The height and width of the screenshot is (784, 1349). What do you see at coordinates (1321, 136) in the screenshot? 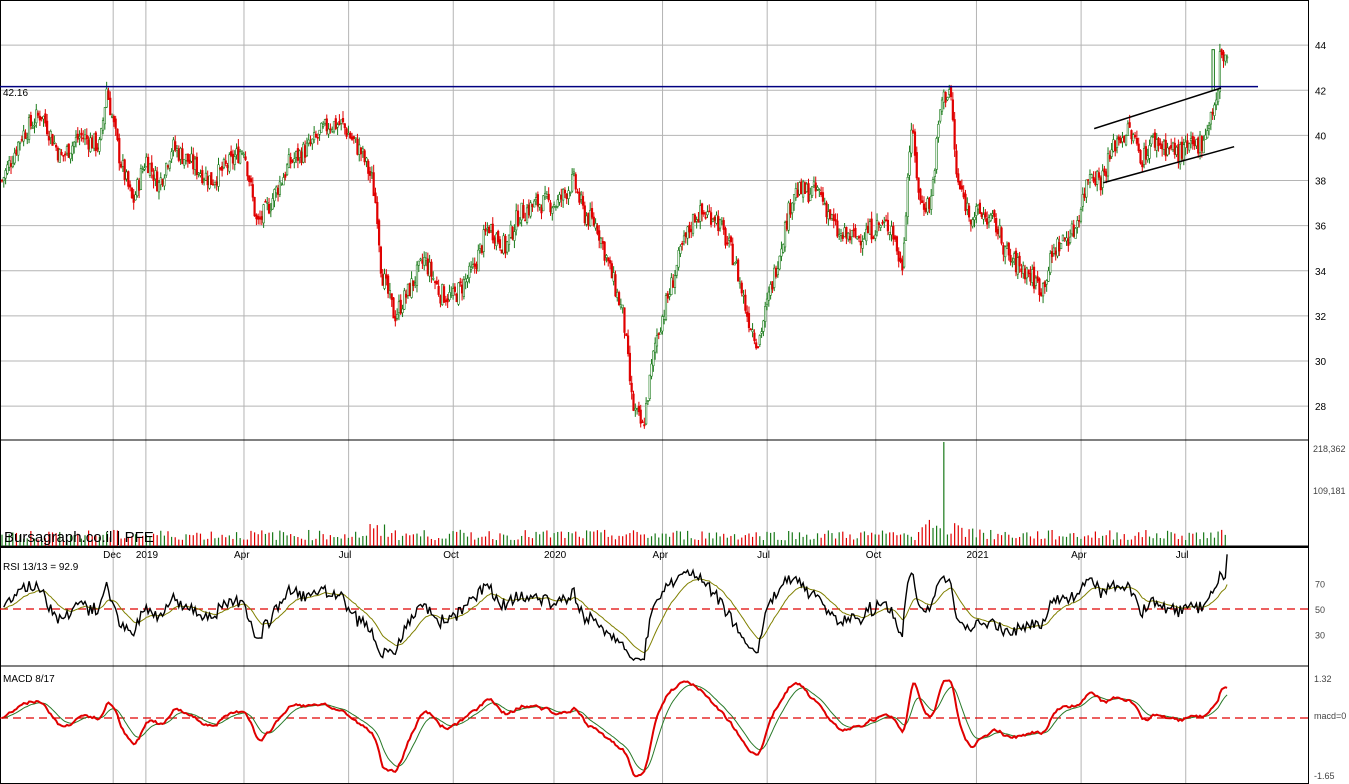
I see `price-tick-label: 40` at bounding box center [1321, 136].